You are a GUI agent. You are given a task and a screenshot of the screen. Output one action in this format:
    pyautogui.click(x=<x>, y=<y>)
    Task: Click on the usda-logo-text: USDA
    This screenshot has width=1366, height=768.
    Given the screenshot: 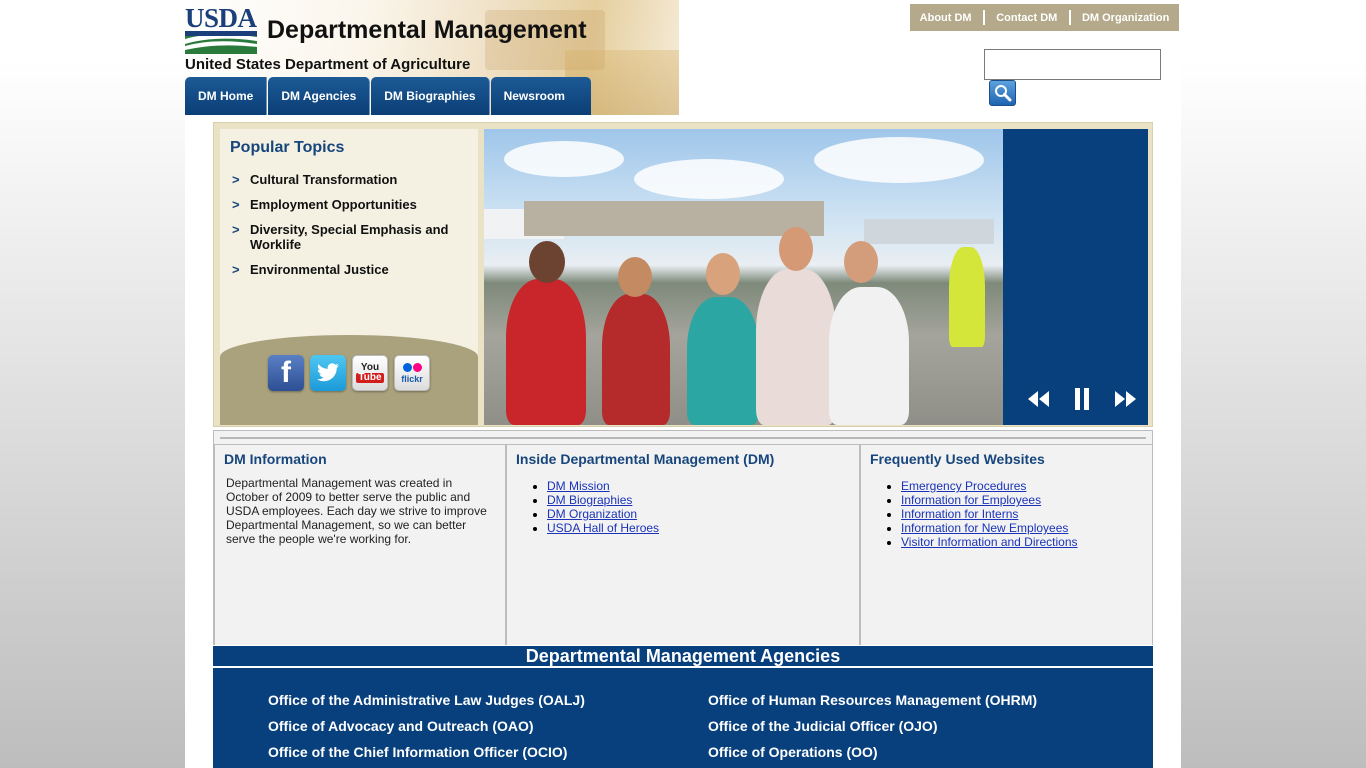 What is the action you would take?
    pyautogui.click(x=221, y=18)
    